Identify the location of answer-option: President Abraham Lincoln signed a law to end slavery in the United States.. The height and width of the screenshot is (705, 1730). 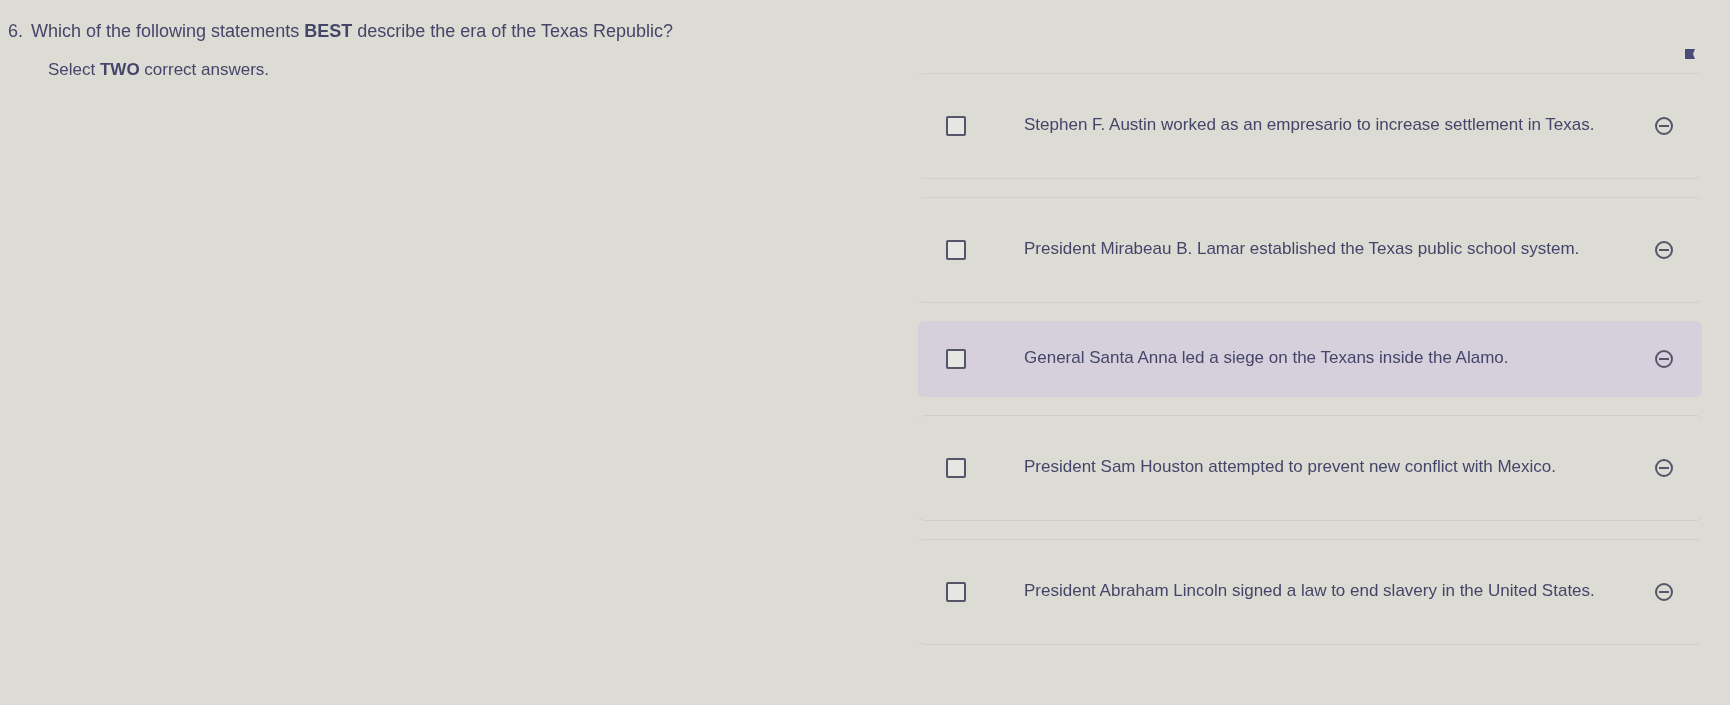
(1310, 591).